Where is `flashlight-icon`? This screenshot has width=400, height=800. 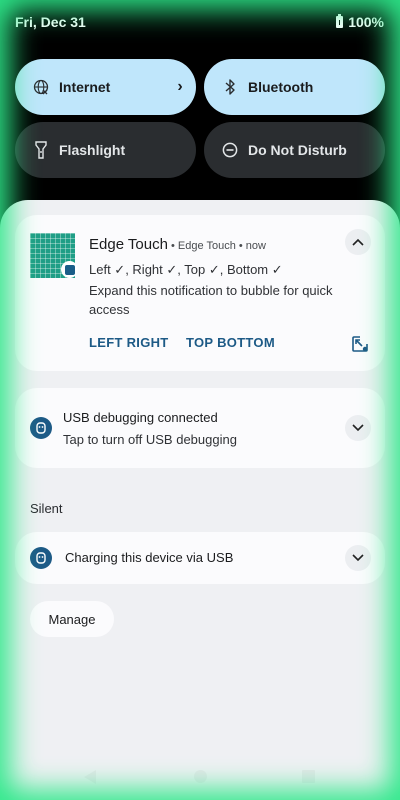
flashlight-icon is located at coordinates (37, 150).